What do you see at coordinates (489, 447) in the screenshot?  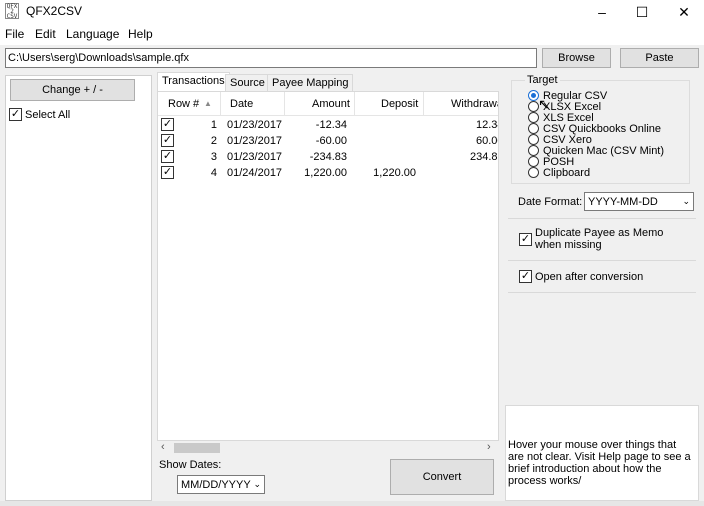 I see `scroll-right-icon: ›` at bounding box center [489, 447].